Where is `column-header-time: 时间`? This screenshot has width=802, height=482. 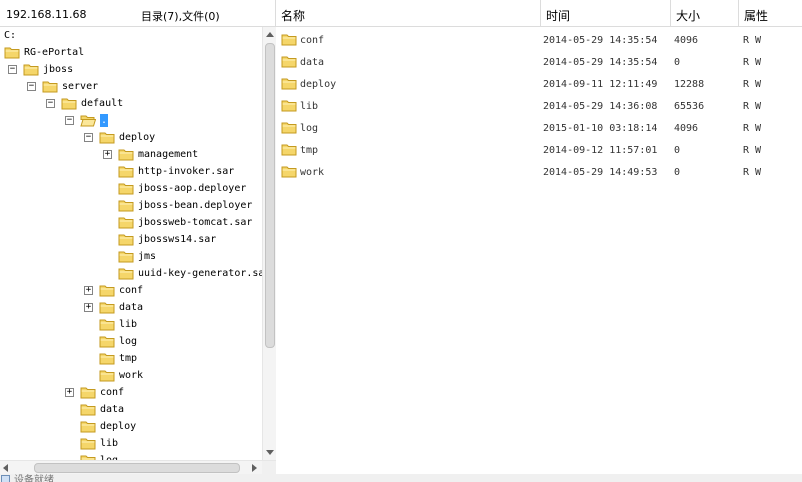 column-header-time: 时间 is located at coordinates (605, 13).